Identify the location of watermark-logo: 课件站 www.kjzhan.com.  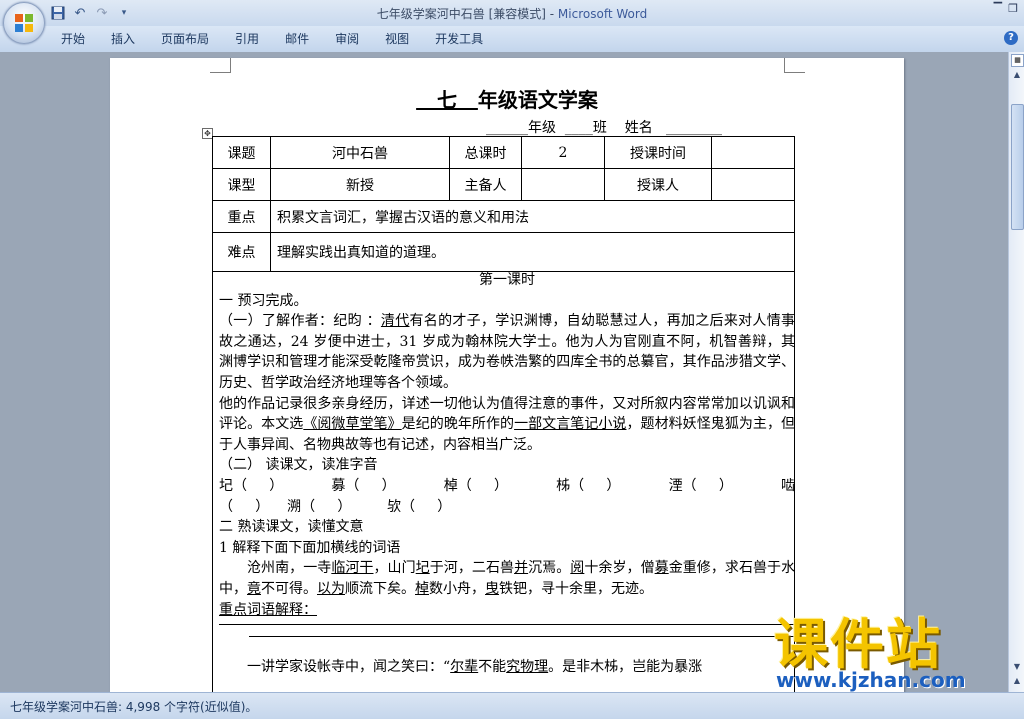
(897, 653).